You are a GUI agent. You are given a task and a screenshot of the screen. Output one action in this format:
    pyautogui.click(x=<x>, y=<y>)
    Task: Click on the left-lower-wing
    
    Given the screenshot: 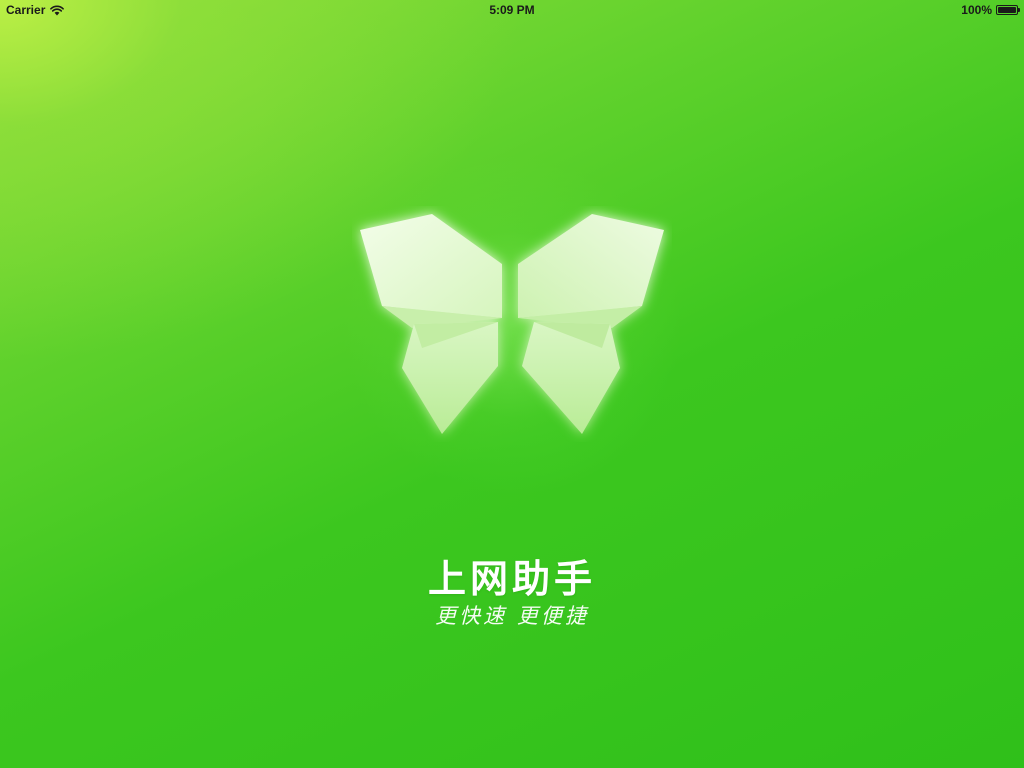 What is the action you would take?
    pyautogui.click(x=450, y=378)
    